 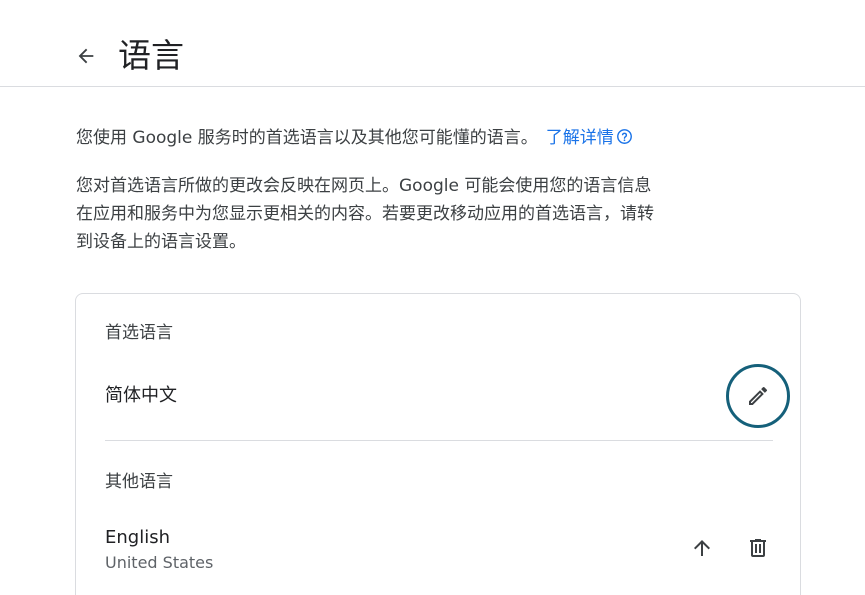 I want to click on edit-preferred-language-button, so click(x=758, y=396).